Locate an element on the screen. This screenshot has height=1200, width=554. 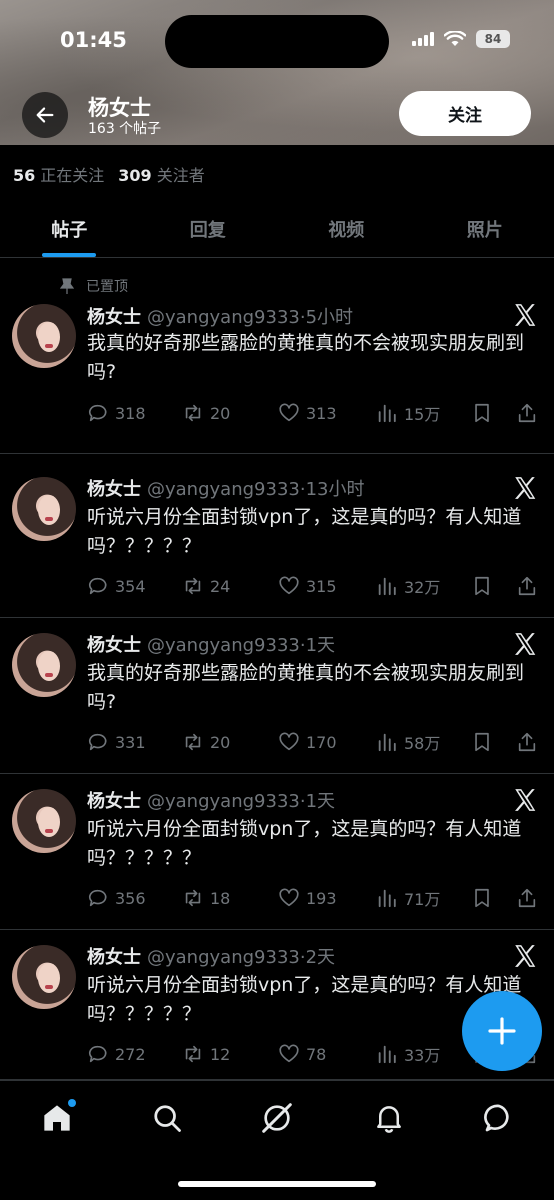
view-count: 32万 is located at coordinates (422, 587).